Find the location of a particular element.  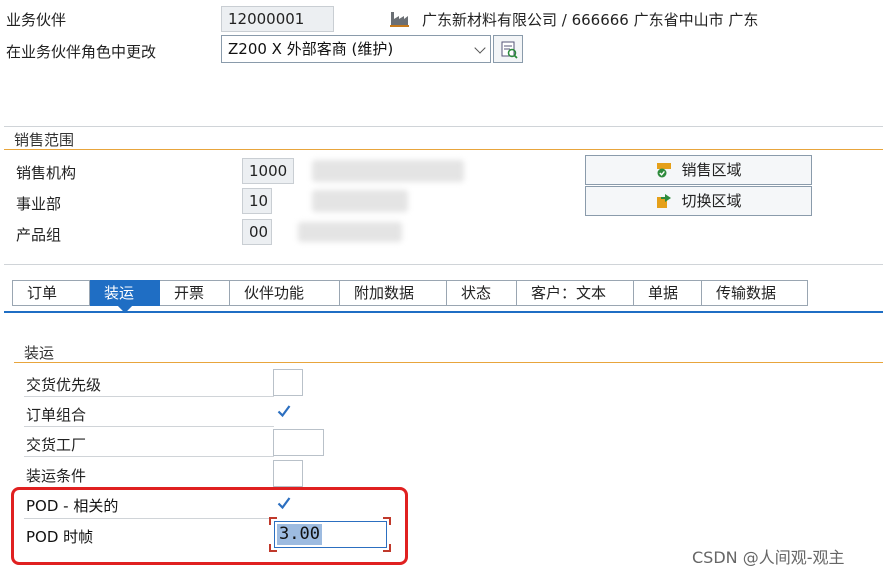

tab-partner-functions: 伙伴功能 is located at coordinates (285, 293).